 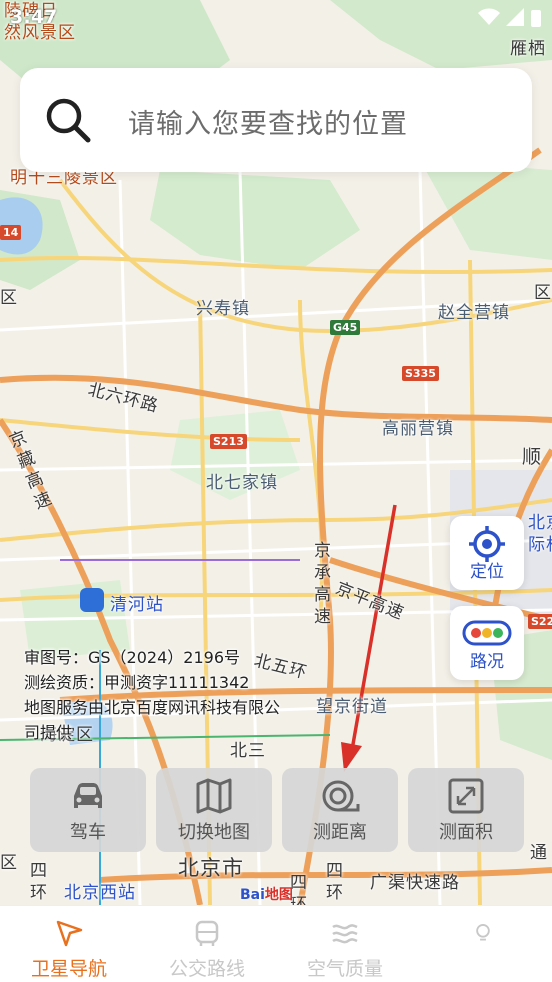 I want to click on search-bar: 请输入您要查找的位置, so click(x=276, y=120).